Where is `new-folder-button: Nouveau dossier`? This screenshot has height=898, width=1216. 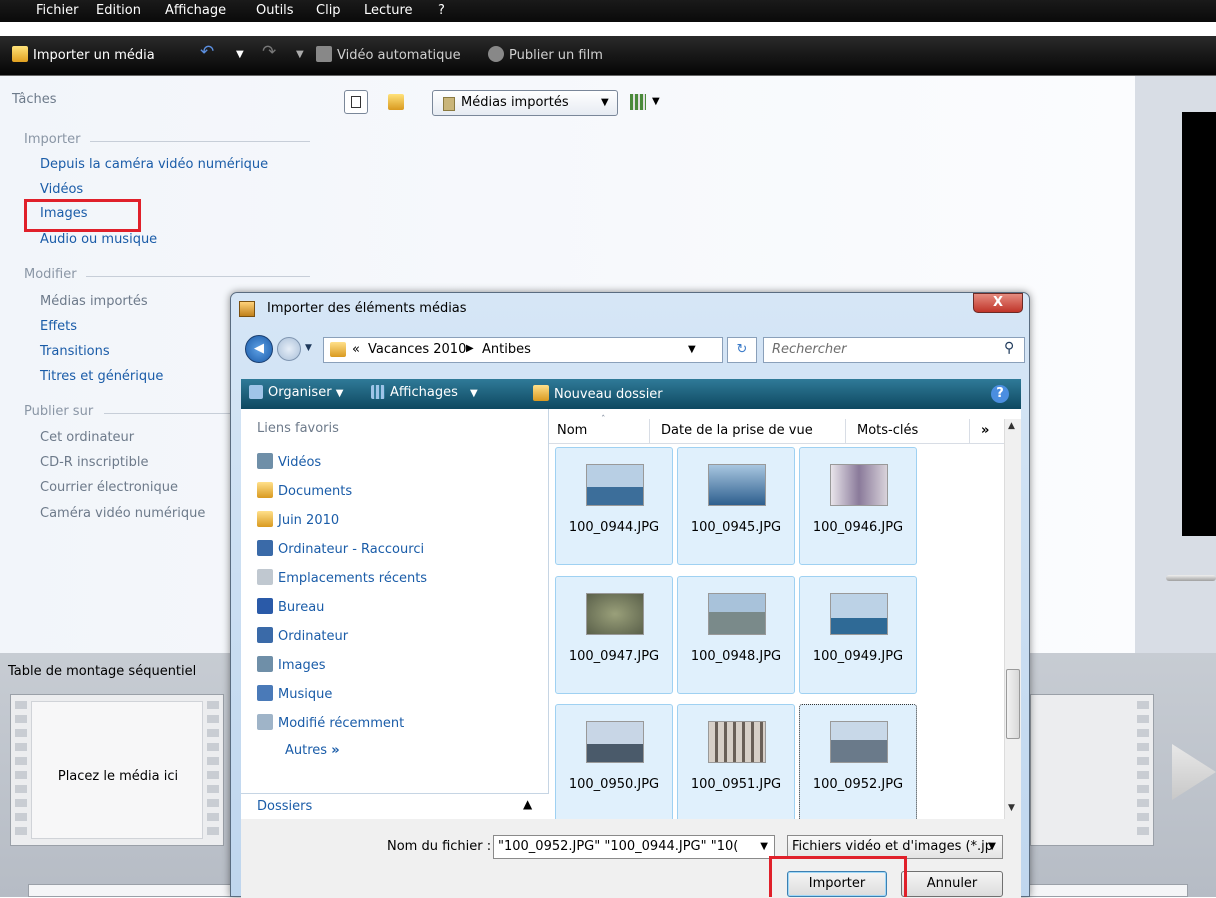
new-folder-button: Nouveau dossier is located at coordinates (598, 393).